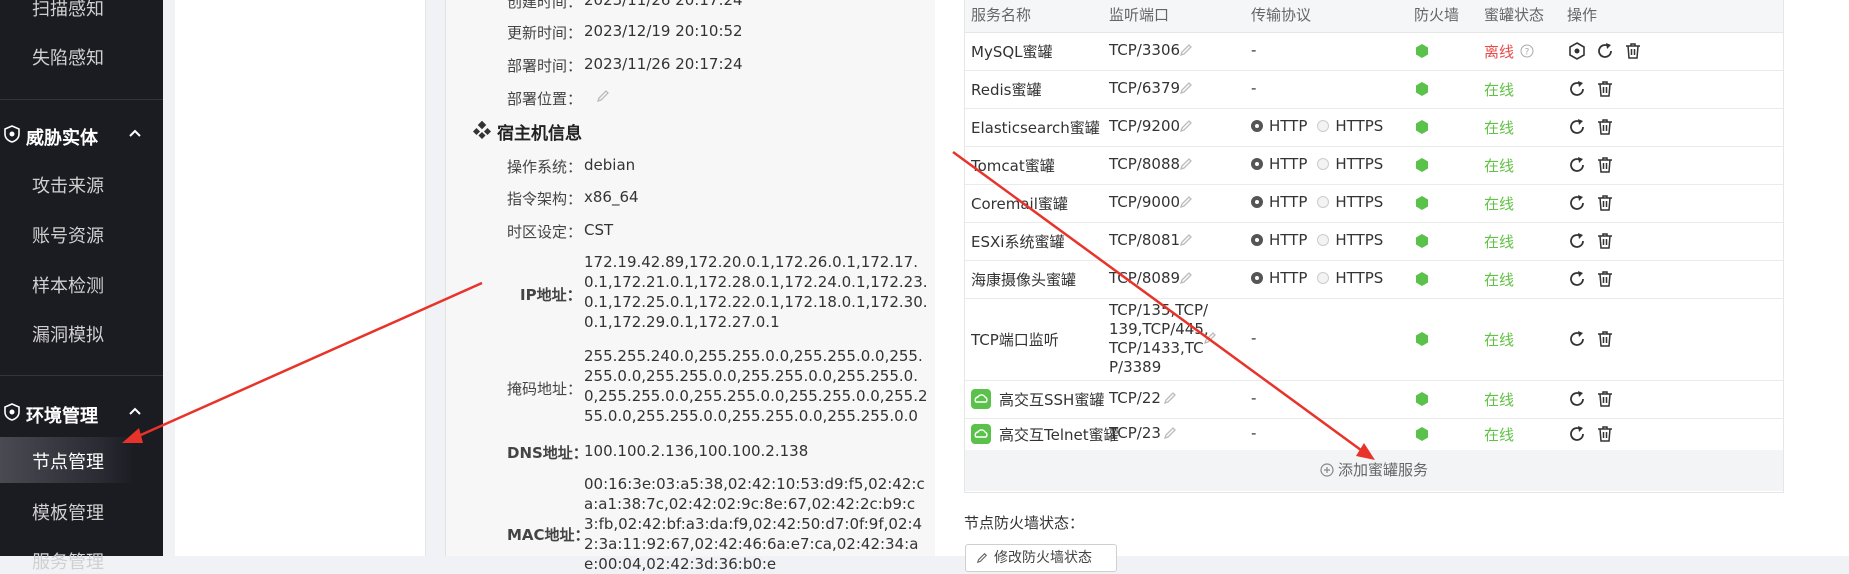 Image resolution: width=1849 pixels, height=574 pixels. Describe the element at coordinates (1374, 51) in the screenshot. I see `table-row` at that location.